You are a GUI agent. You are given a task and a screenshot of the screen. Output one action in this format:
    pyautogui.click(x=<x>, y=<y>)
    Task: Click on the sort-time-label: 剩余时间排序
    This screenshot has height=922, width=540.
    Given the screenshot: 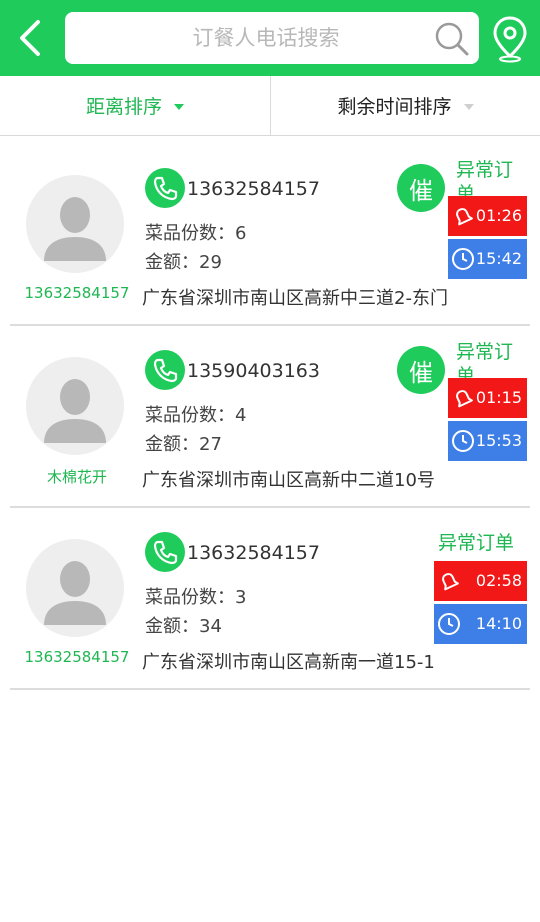 What is the action you would take?
    pyautogui.click(x=394, y=107)
    